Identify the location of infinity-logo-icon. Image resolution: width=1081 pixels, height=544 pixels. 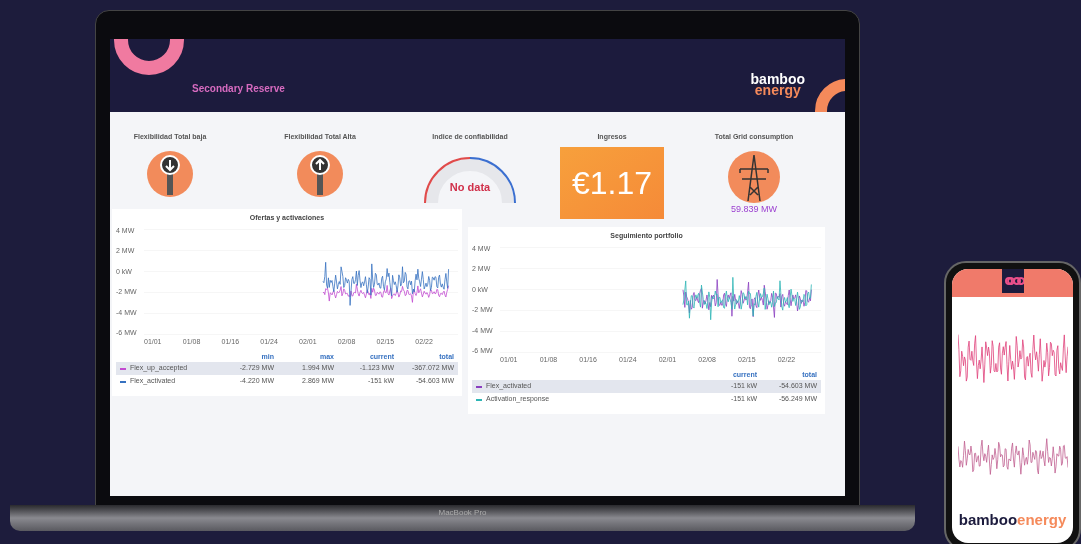
(1012, 281).